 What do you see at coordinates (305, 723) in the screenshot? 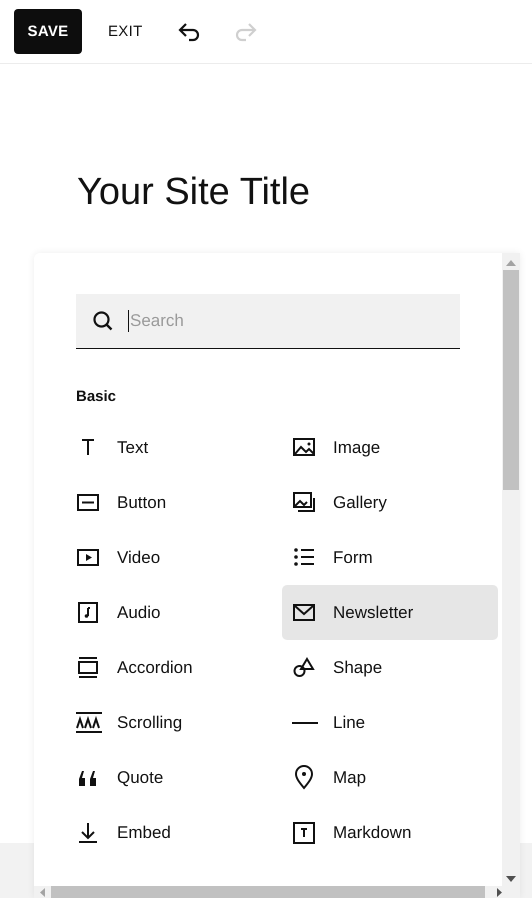
I see `line-block-icon` at bounding box center [305, 723].